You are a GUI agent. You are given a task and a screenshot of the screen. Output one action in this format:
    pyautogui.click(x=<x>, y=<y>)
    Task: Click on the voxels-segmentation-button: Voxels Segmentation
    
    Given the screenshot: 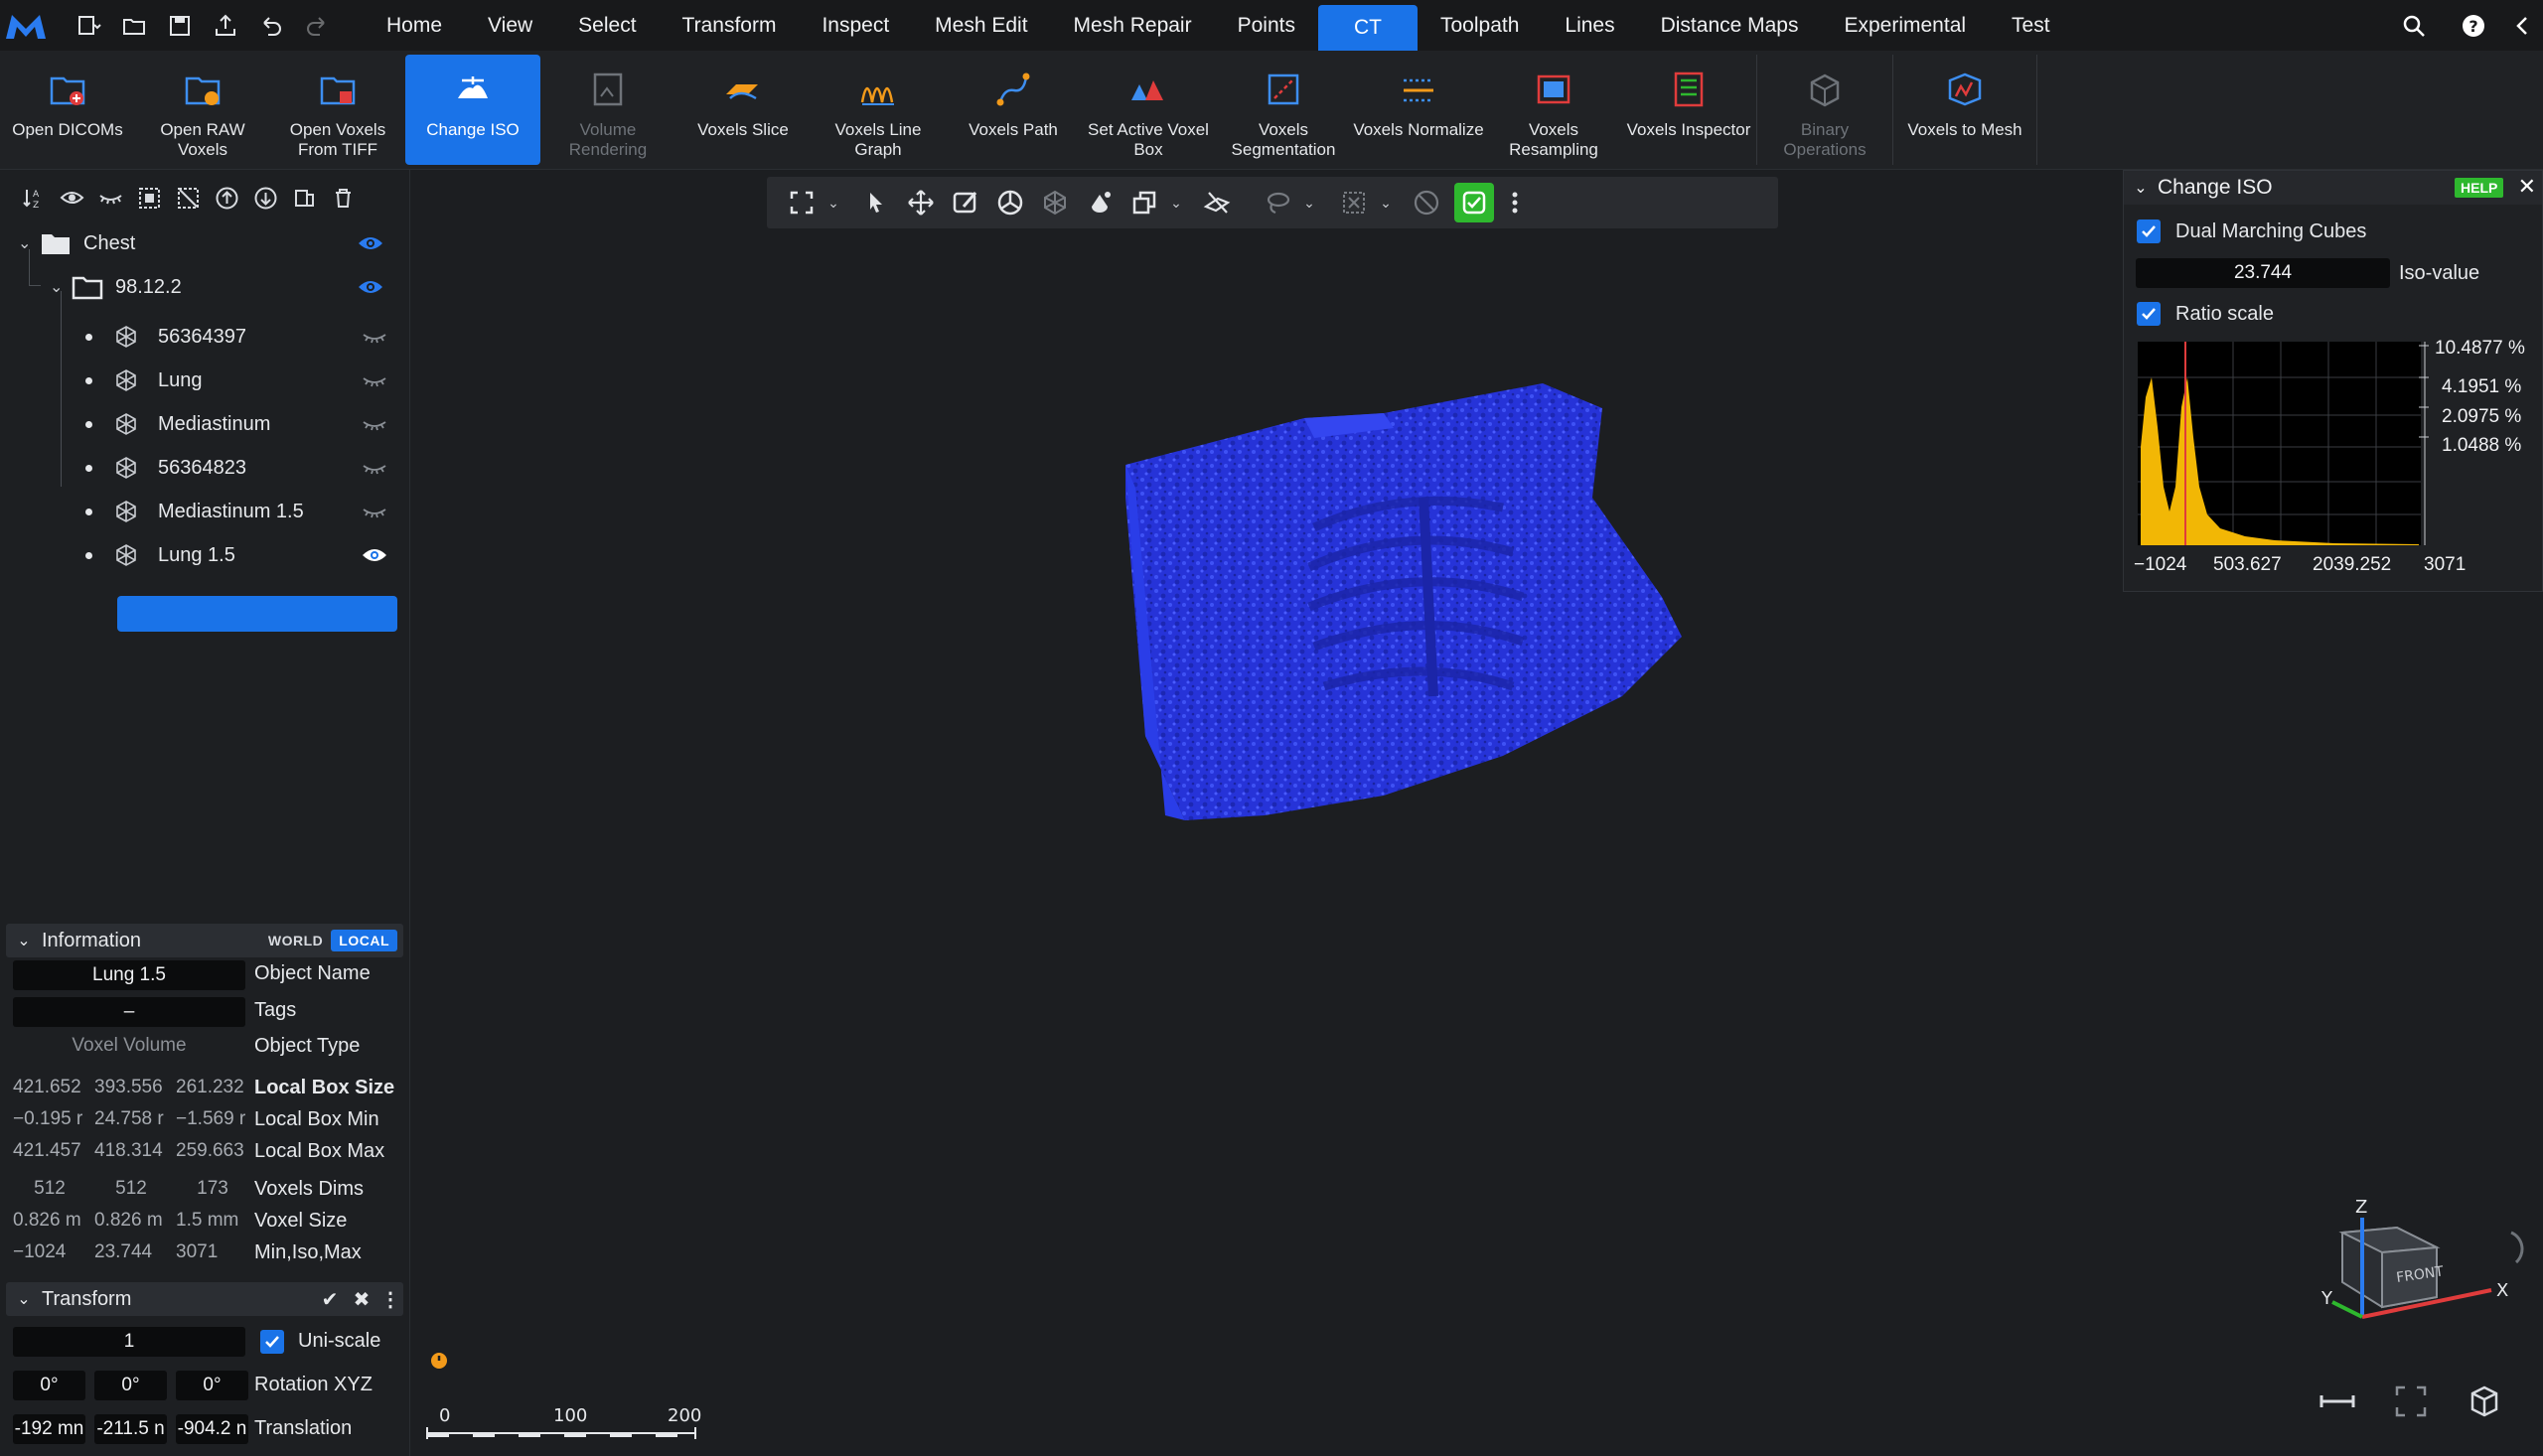 What is the action you would take?
    pyautogui.click(x=1283, y=110)
    